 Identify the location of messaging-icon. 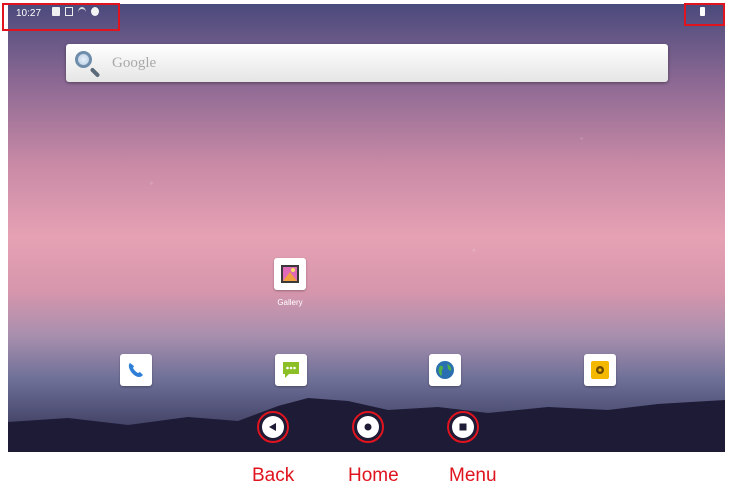
(291, 370).